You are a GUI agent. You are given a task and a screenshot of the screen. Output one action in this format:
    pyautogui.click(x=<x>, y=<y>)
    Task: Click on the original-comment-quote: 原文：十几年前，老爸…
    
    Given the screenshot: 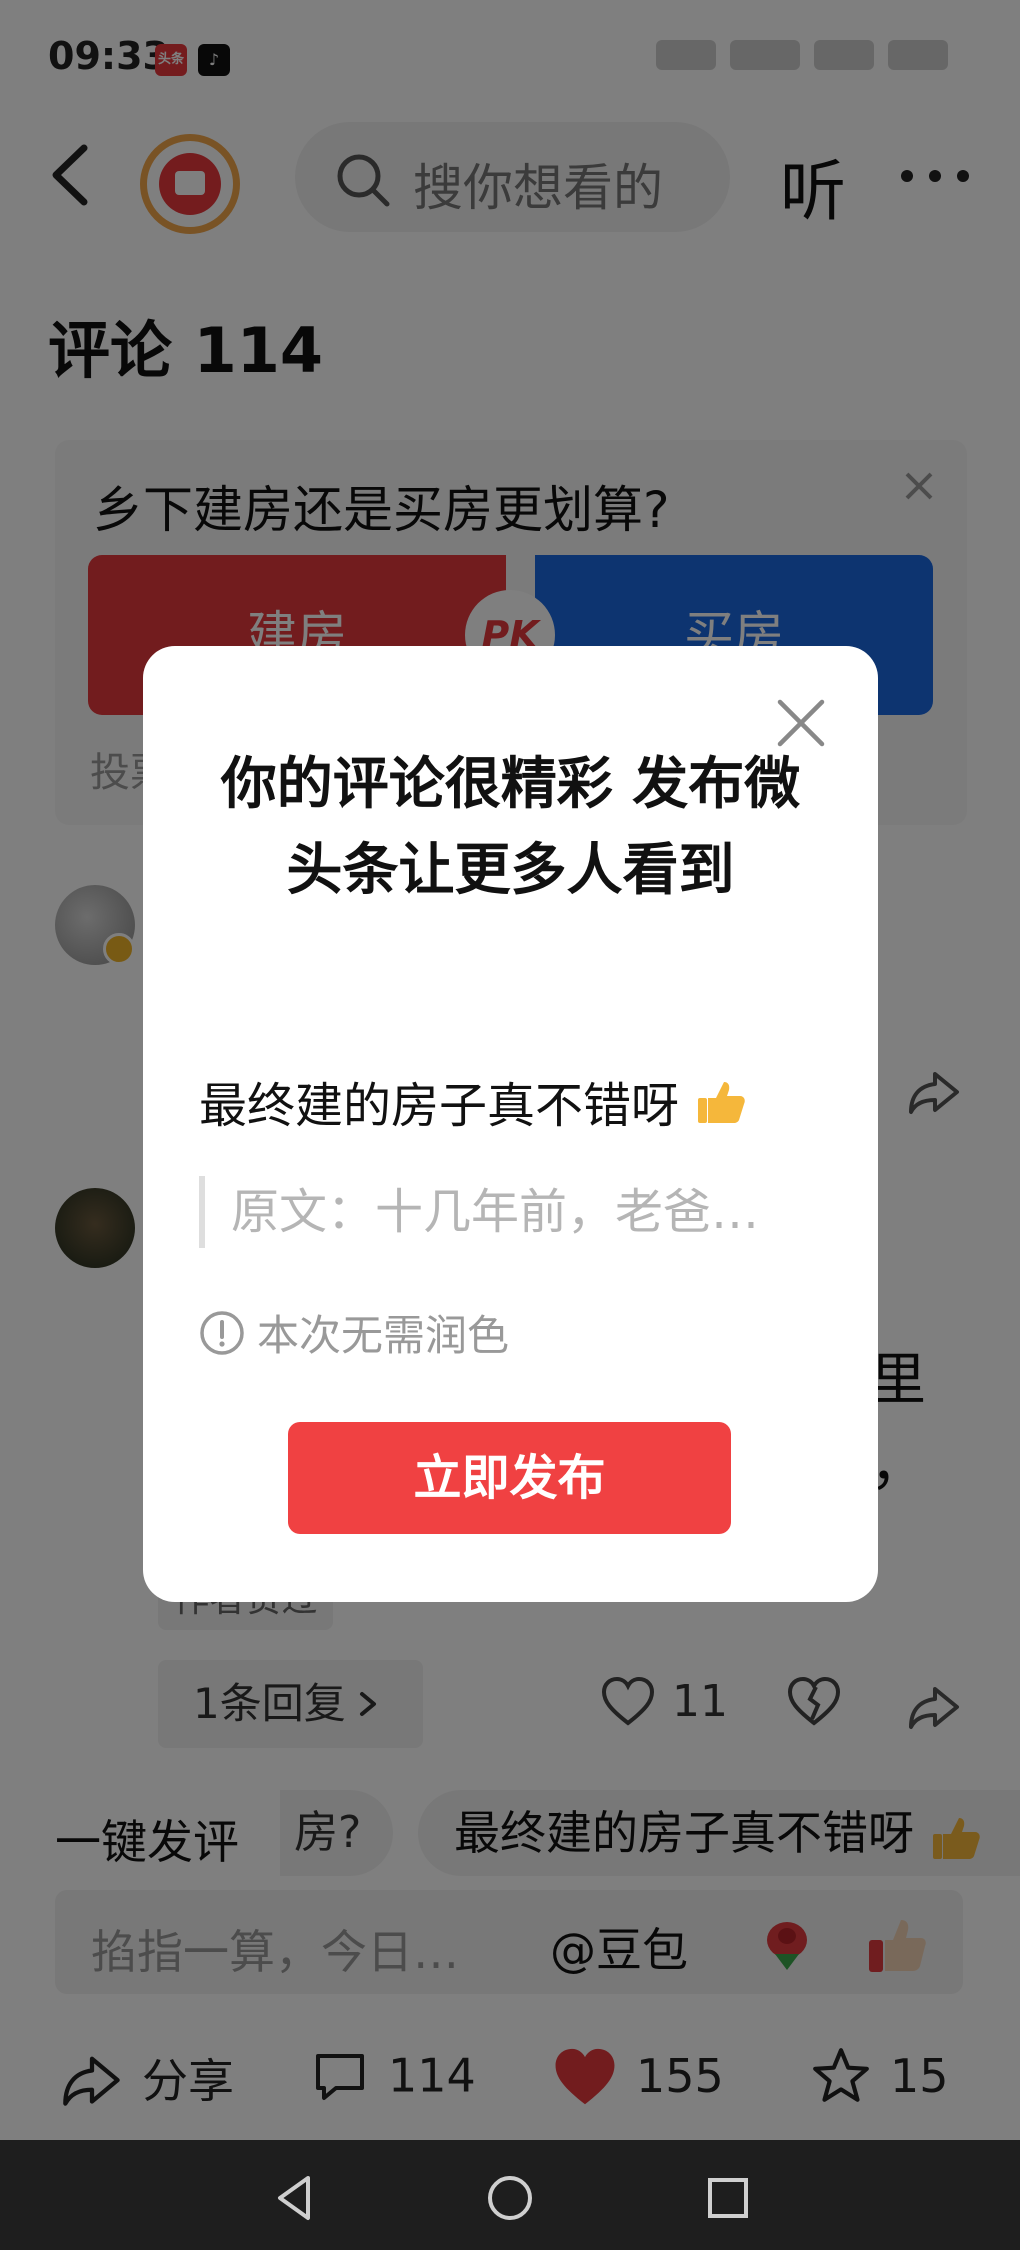 What is the action you would take?
    pyautogui.click(x=499, y=1212)
    